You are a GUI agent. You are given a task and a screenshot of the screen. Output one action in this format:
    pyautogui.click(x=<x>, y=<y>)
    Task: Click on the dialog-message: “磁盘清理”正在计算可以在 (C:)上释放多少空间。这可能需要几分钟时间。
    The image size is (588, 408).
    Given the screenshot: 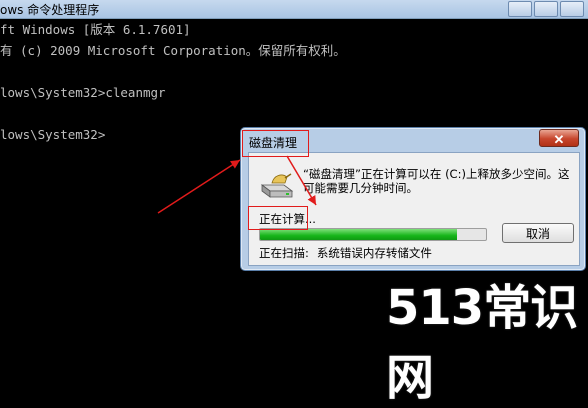 What is the action you would take?
    pyautogui.click(x=436, y=181)
    